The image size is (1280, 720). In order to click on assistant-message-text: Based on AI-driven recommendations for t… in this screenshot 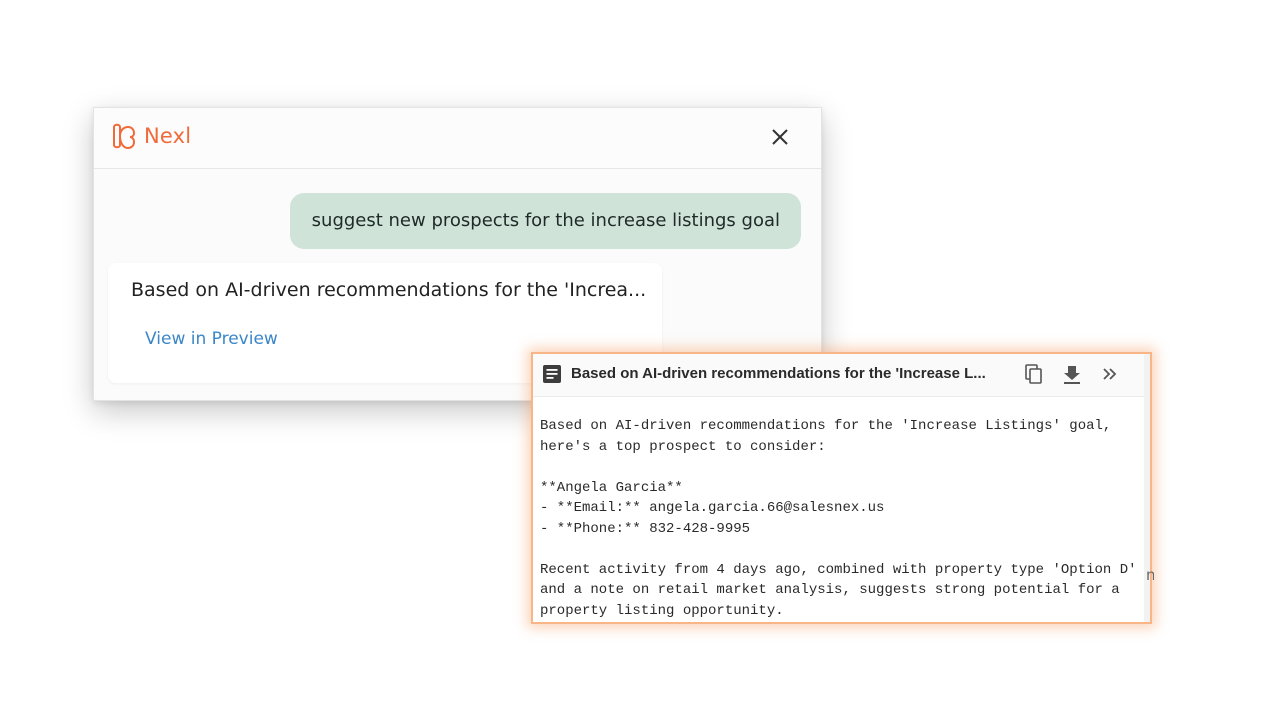, I will do `click(389, 290)`.